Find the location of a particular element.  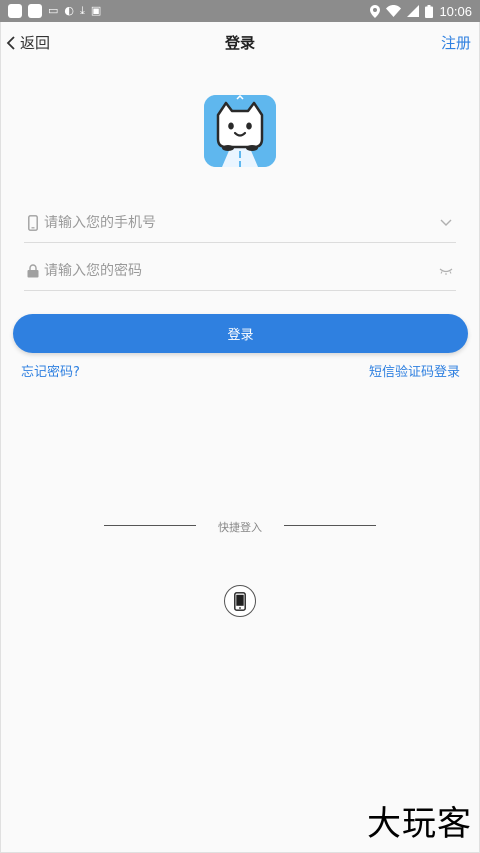

status-bar-left: ▭ ◐ ⤓ ▣ is located at coordinates (54, 11).